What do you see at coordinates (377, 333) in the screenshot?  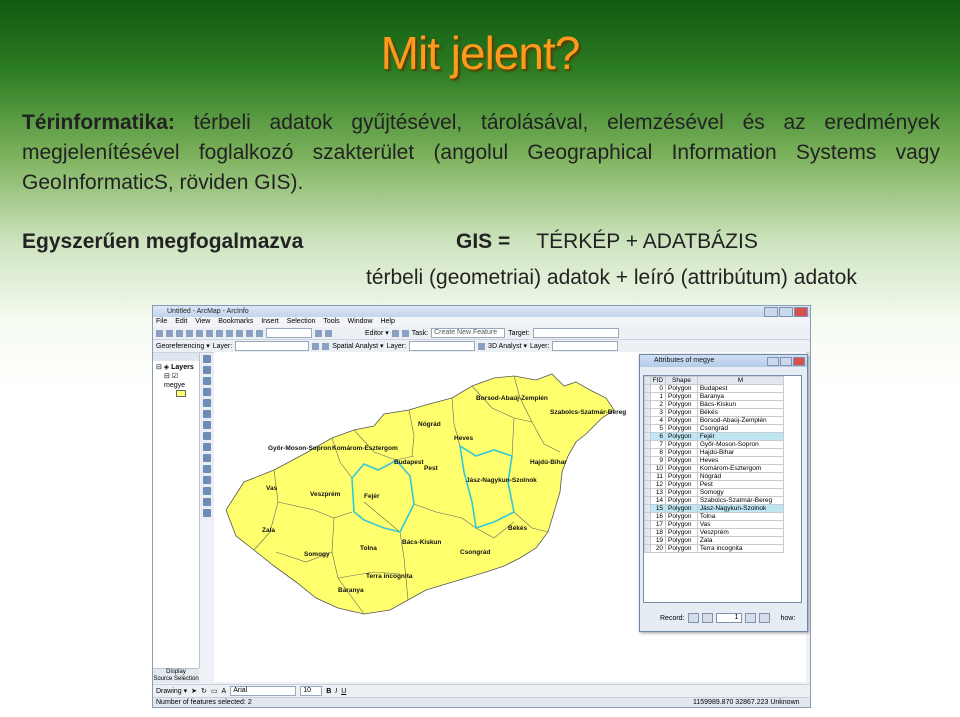 I see `editor-menu: Editor ▾` at bounding box center [377, 333].